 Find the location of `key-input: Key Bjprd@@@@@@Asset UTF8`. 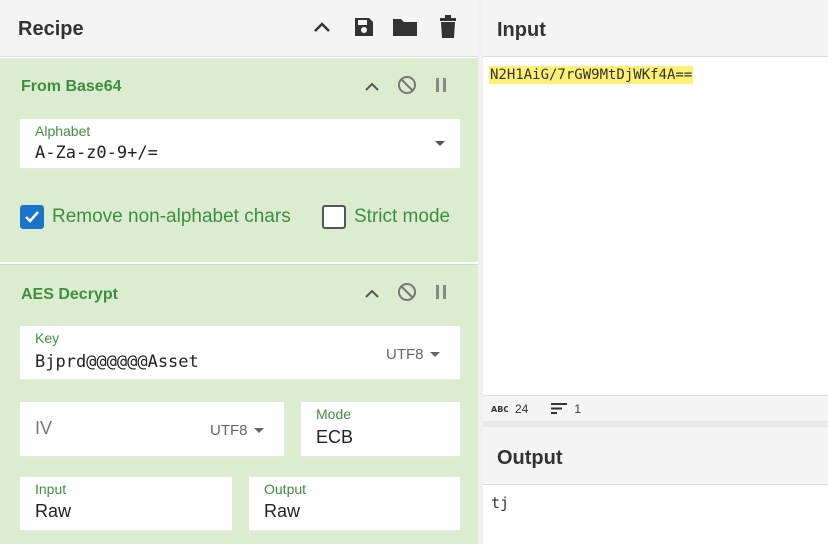

key-input: Key Bjprd@@@@@@Asset UTF8 is located at coordinates (240, 353).